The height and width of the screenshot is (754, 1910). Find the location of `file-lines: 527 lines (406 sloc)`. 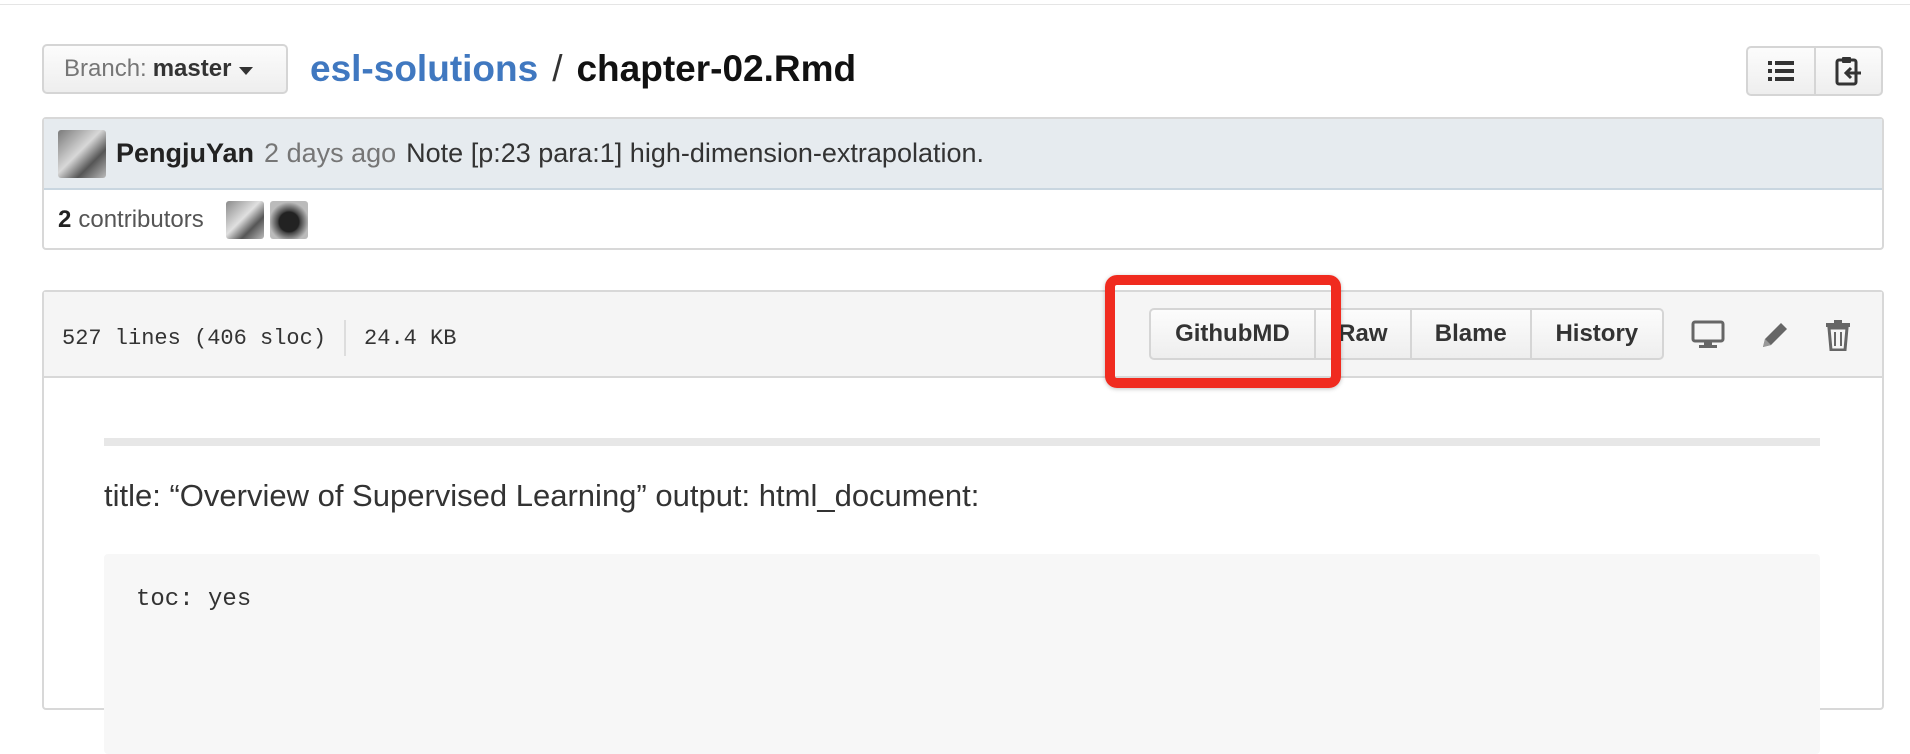

file-lines: 527 lines (406 sloc) is located at coordinates (194, 338).